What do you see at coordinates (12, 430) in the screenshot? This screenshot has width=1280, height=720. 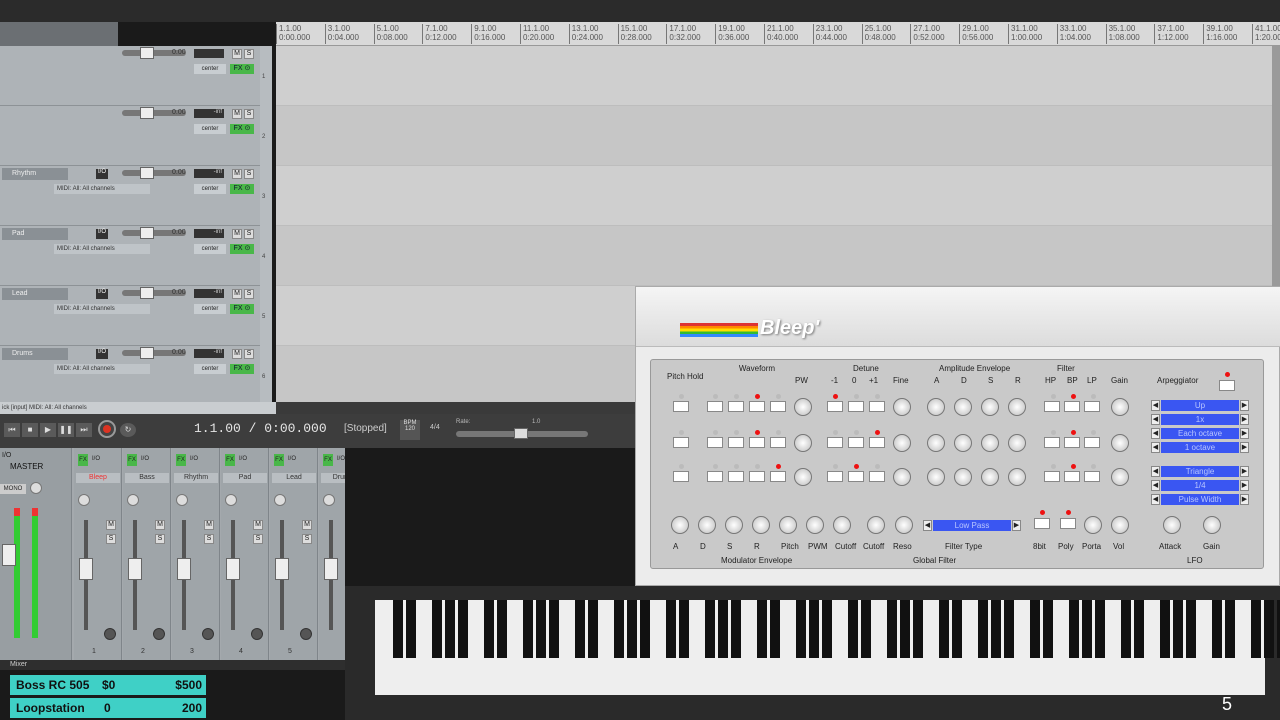 I see `go-to-start-button: ⏮` at bounding box center [12, 430].